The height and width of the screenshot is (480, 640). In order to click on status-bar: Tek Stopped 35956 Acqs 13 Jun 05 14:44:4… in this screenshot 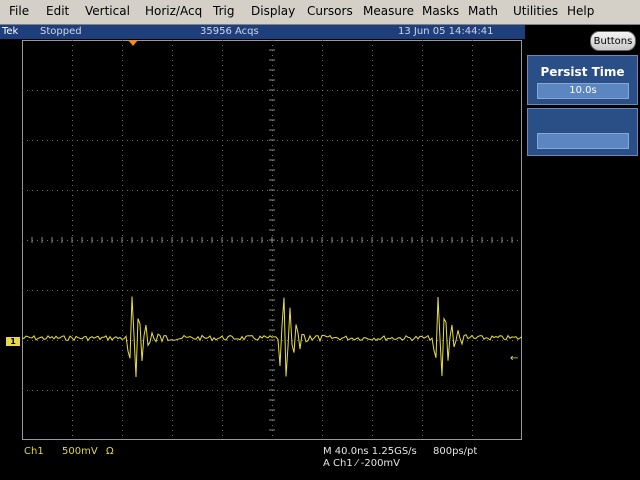, I will do `click(262, 32)`.